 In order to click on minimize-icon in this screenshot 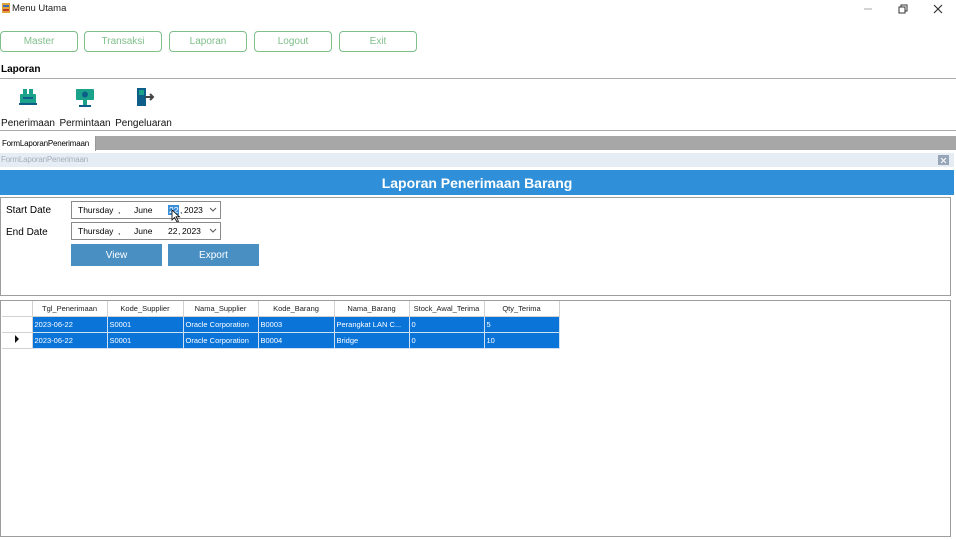, I will do `click(868, 8)`.